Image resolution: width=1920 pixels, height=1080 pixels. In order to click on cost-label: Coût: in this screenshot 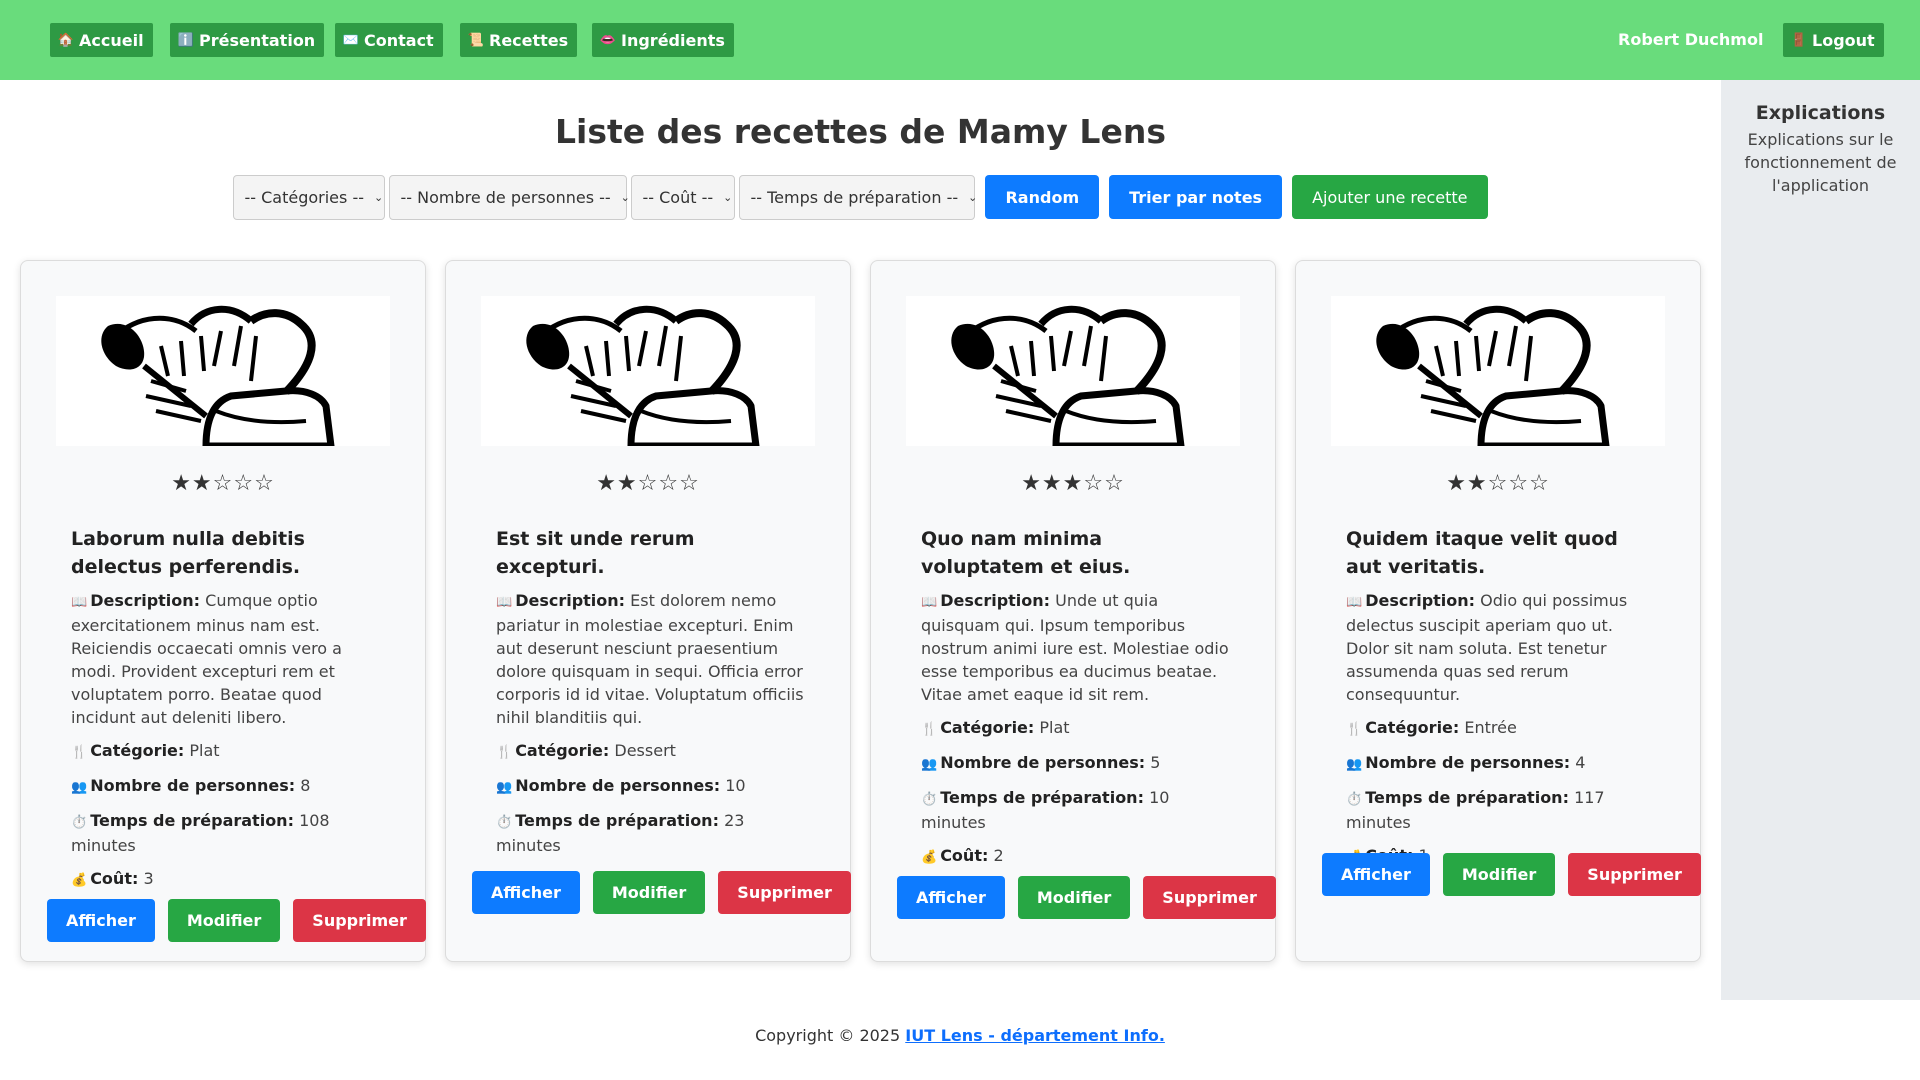, I will do `click(114, 878)`.